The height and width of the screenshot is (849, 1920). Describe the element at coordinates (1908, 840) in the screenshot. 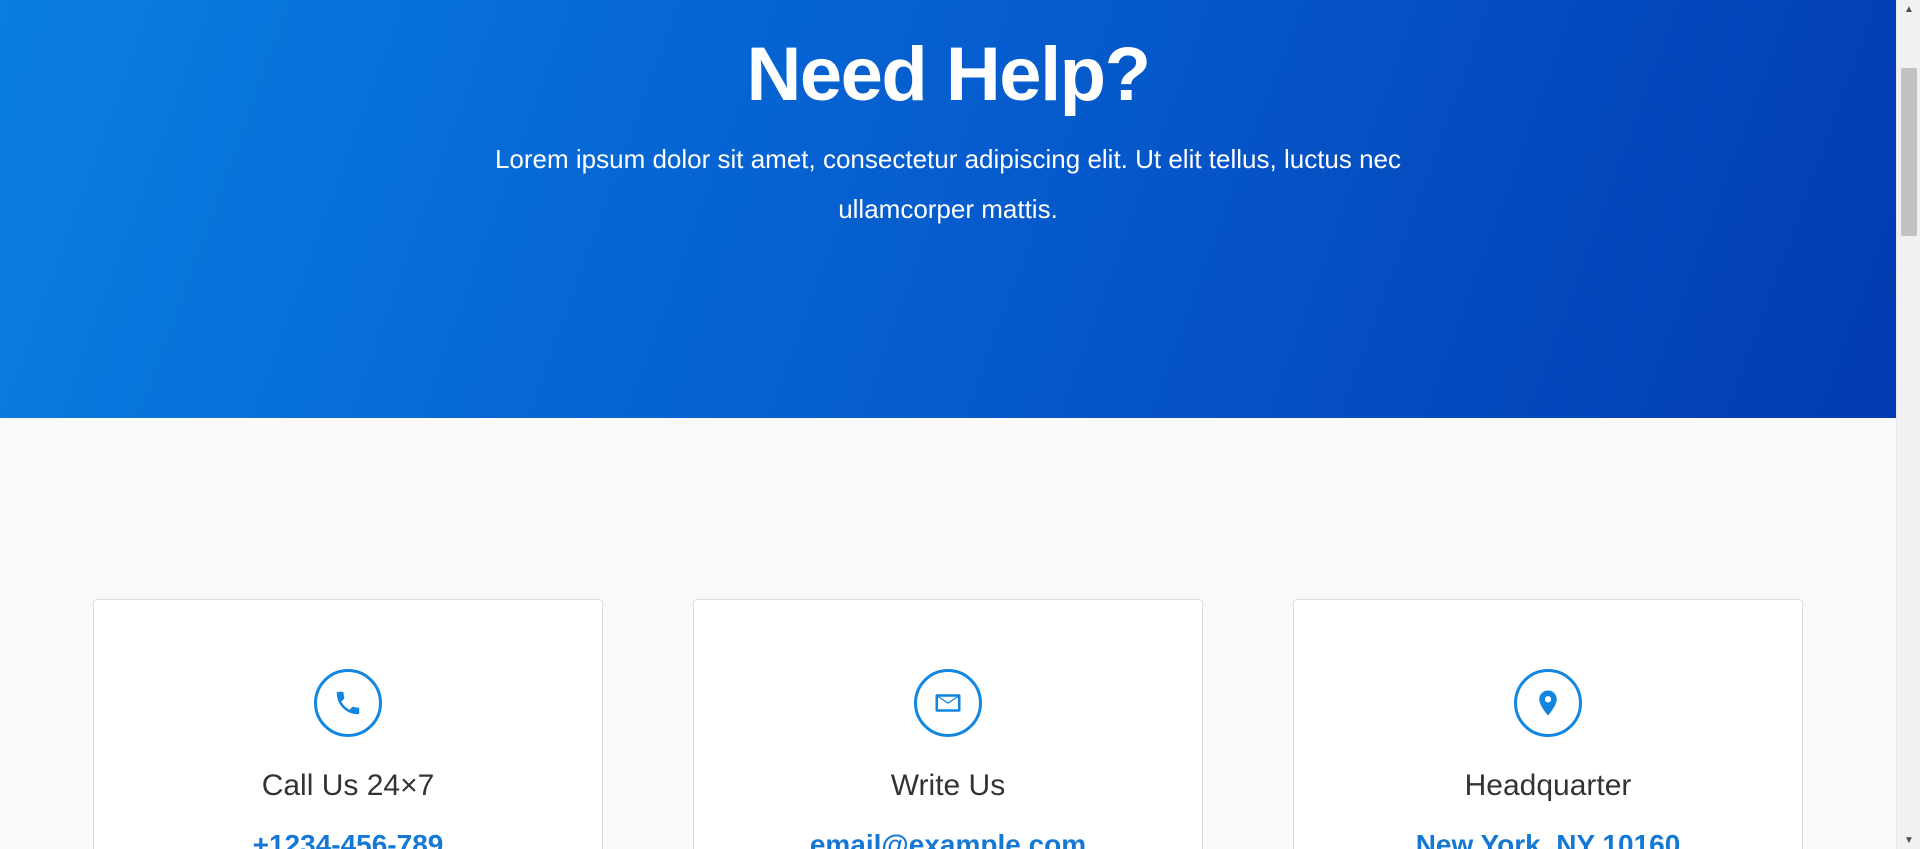

I see `scroll-down-arrow: ▼` at that location.